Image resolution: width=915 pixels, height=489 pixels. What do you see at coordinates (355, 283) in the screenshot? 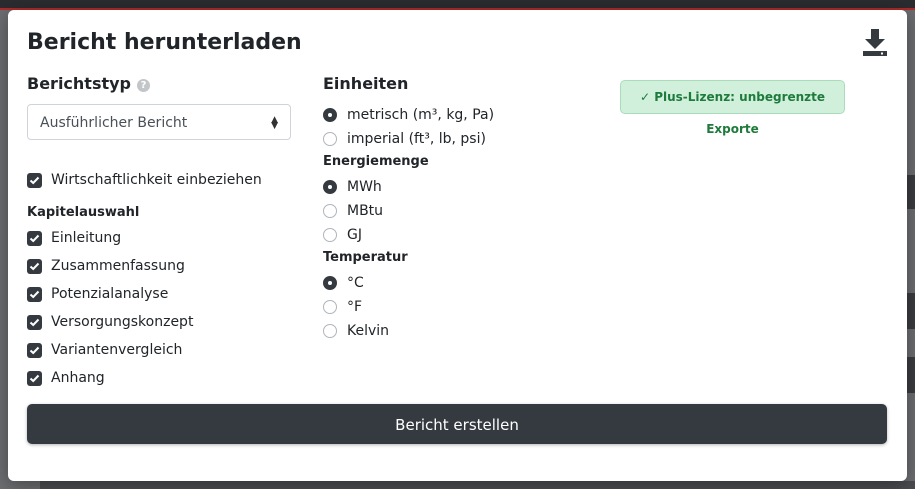
I see `radio-label: °C` at bounding box center [355, 283].